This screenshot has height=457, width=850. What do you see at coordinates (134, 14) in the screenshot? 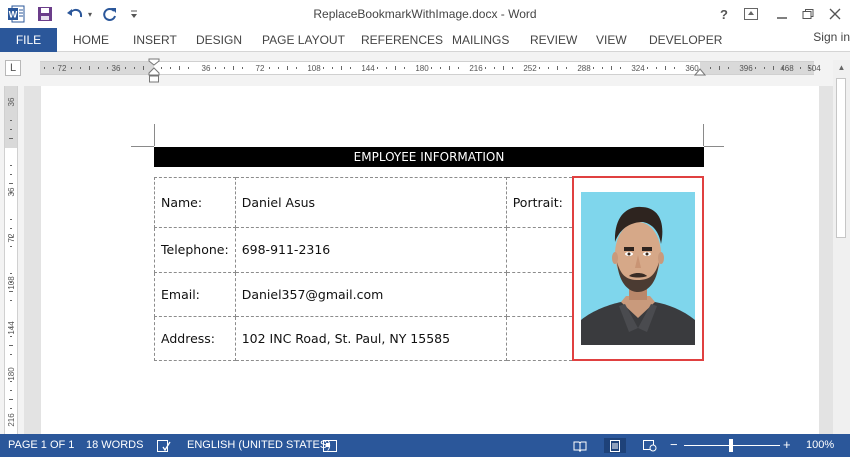
I see `customize-toolbar-icon` at bounding box center [134, 14].